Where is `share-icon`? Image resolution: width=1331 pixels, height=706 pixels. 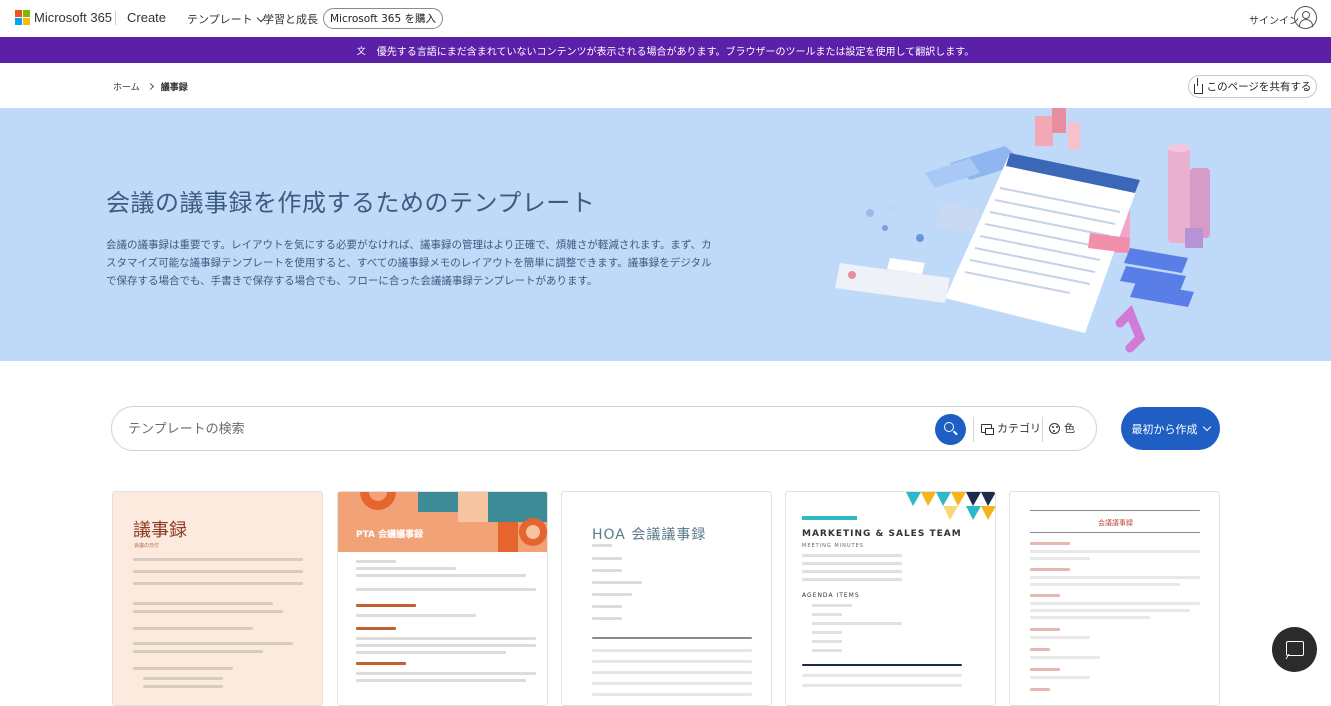 share-icon is located at coordinates (1198, 85).